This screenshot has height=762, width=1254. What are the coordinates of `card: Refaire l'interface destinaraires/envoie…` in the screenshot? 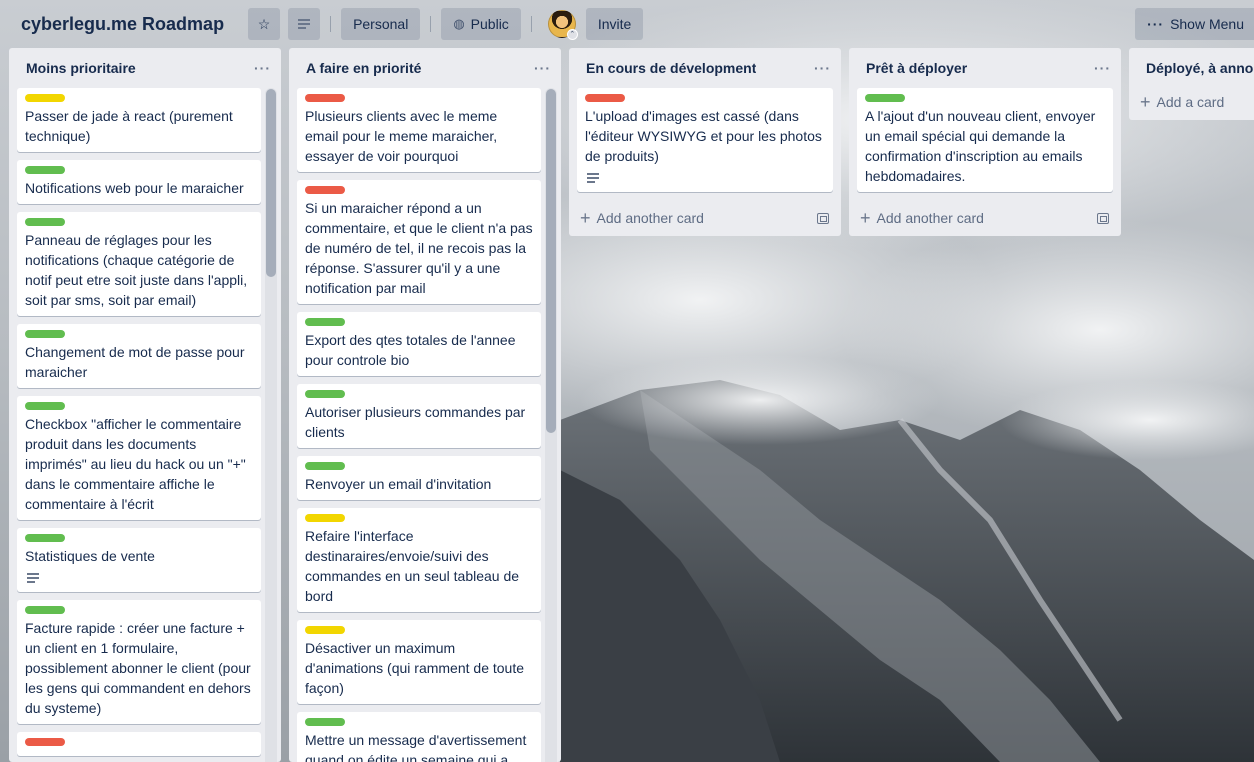 It's located at (419, 560).